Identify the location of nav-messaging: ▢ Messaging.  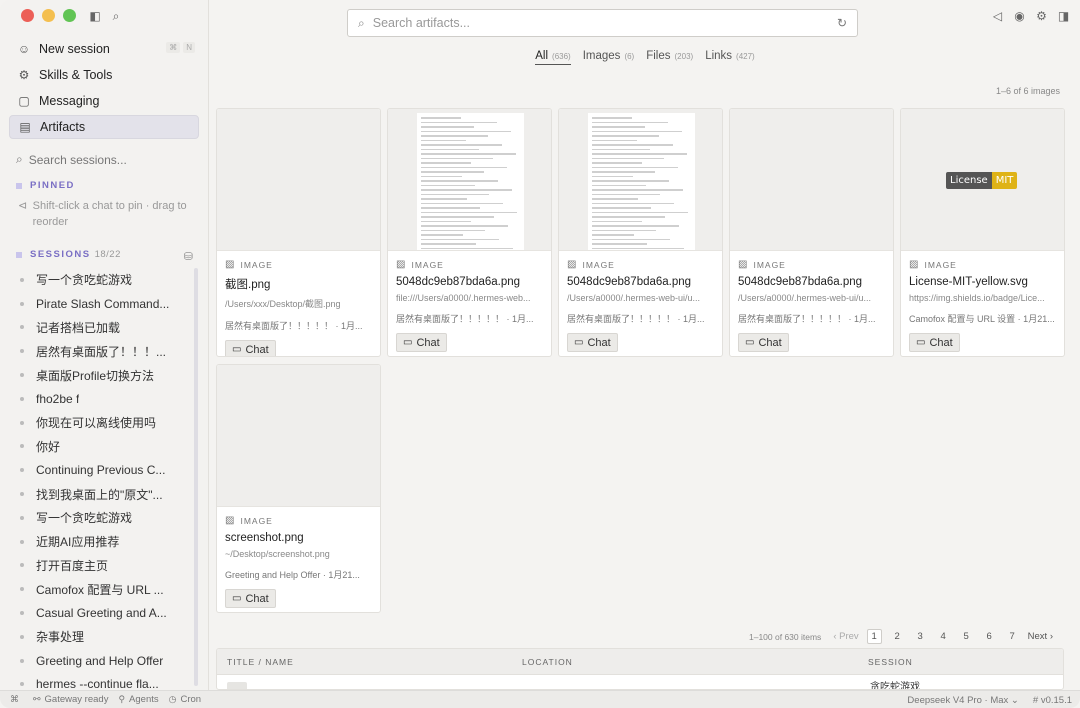
(104, 101).